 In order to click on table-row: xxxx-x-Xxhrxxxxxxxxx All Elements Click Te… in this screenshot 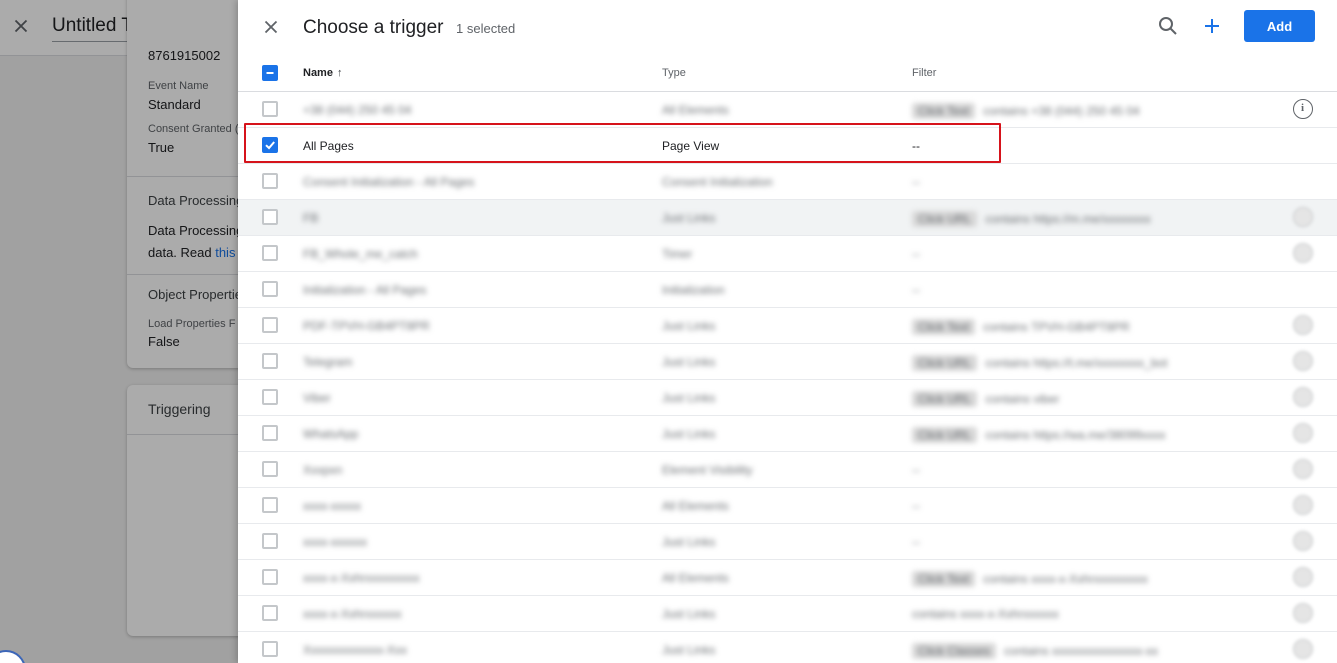, I will do `click(787, 578)`.